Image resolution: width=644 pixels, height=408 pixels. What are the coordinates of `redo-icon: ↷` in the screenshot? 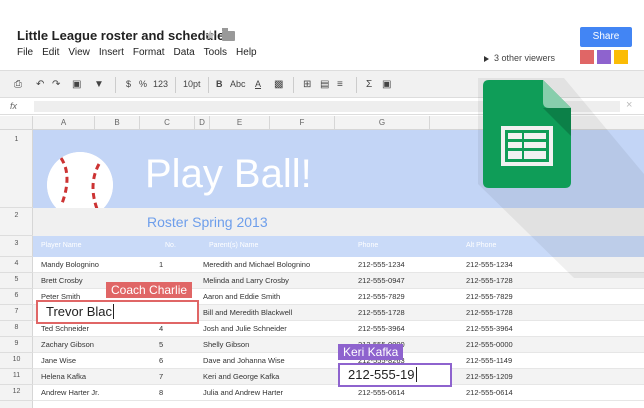 It's located at (56, 84).